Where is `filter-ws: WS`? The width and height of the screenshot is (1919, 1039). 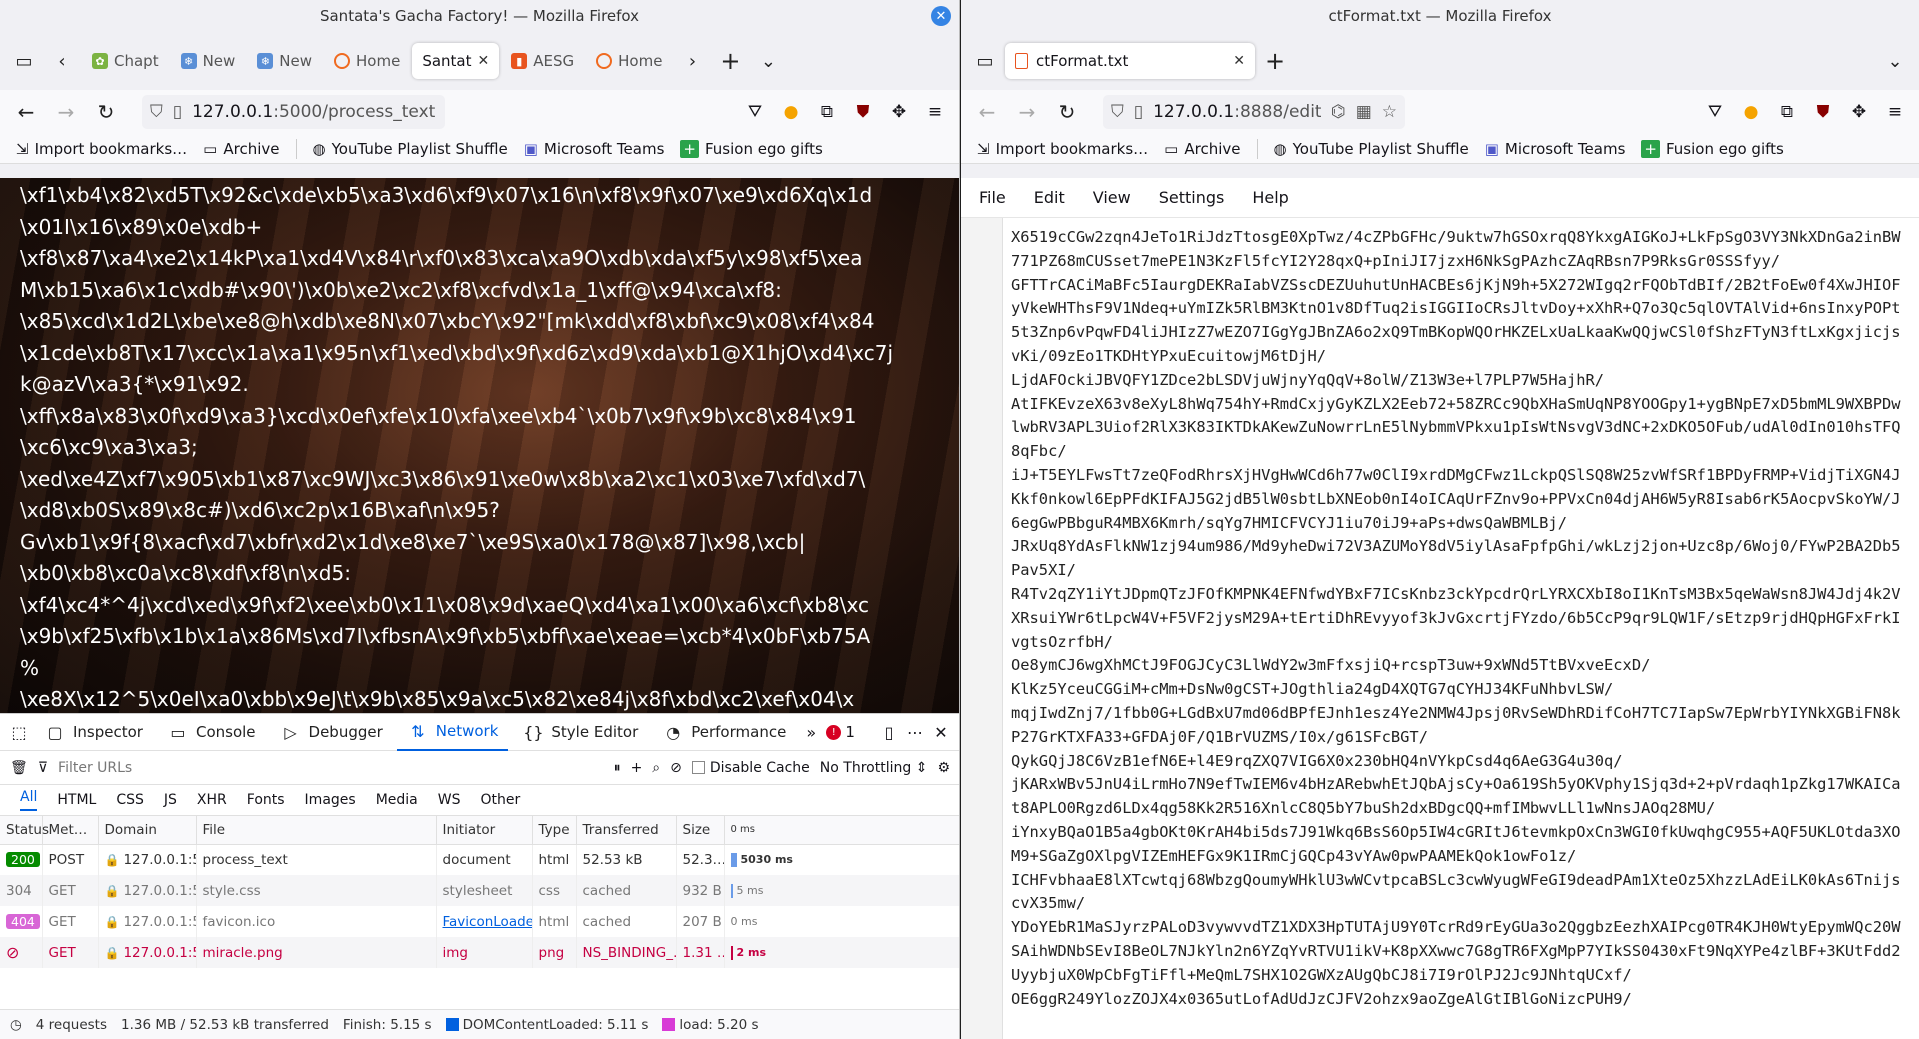 filter-ws: WS is located at coordinates (449, 800).